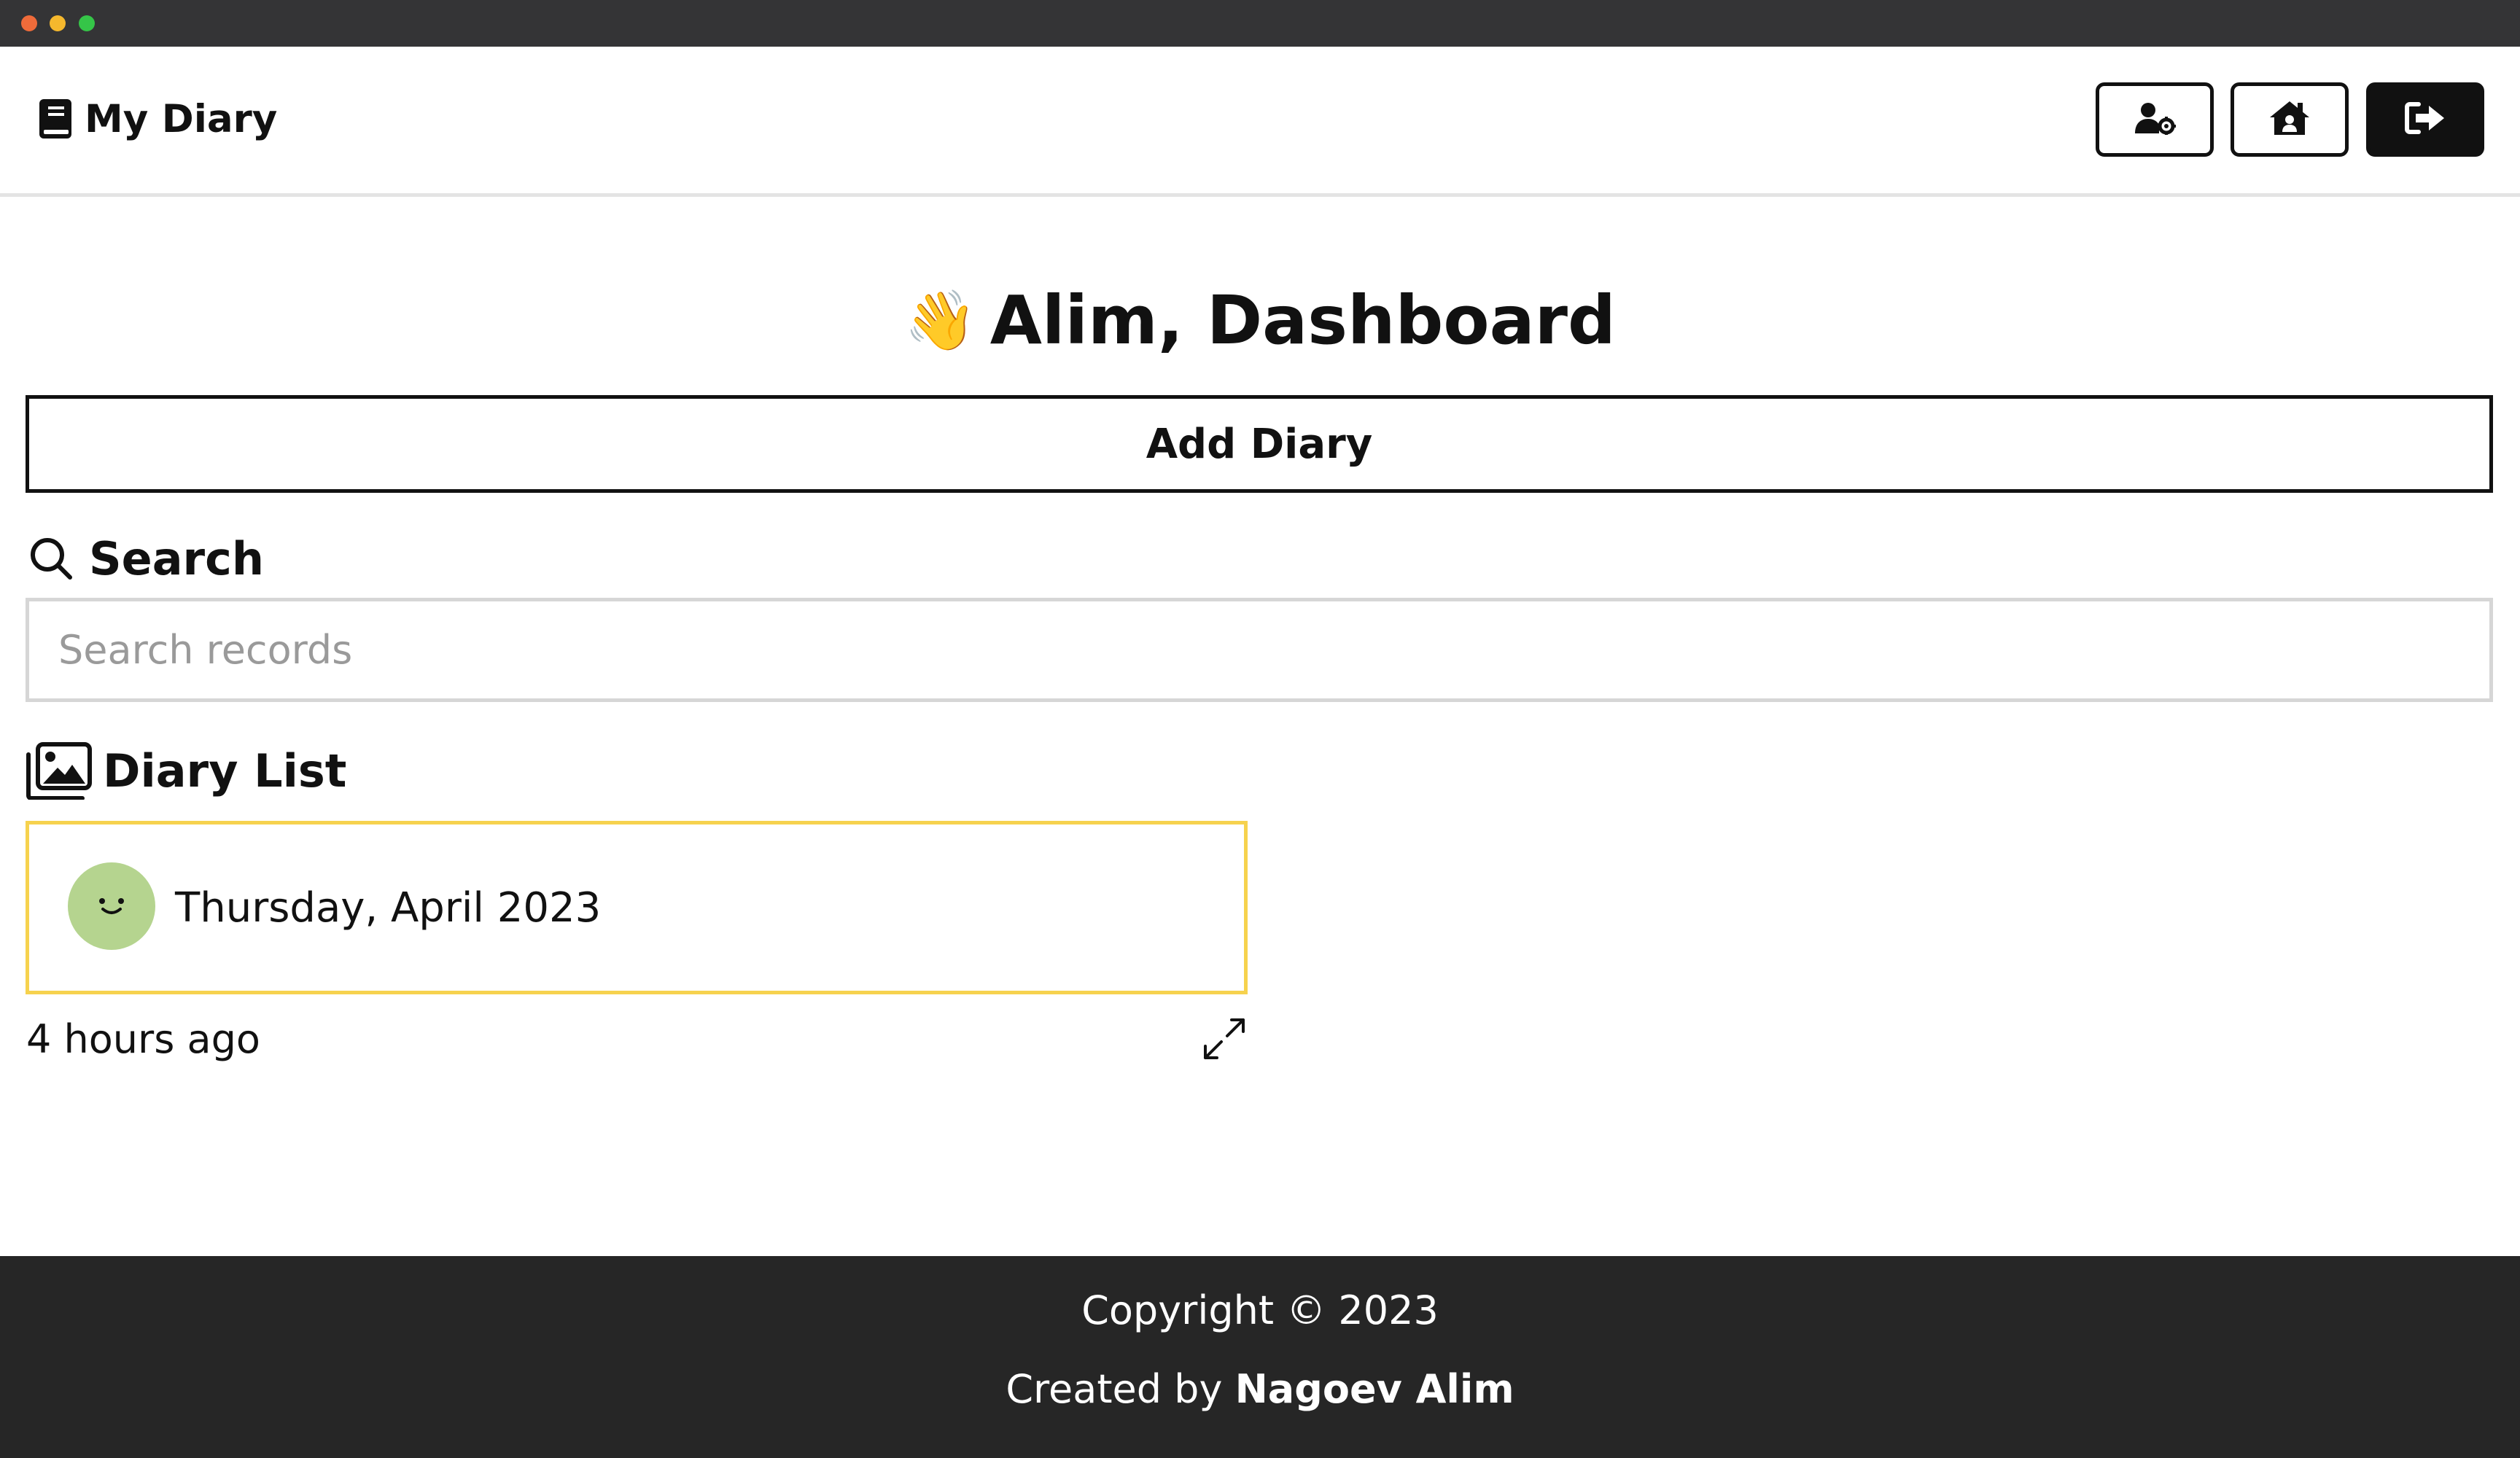  I want to click on brand-title: My Diary, so click(181, 118).